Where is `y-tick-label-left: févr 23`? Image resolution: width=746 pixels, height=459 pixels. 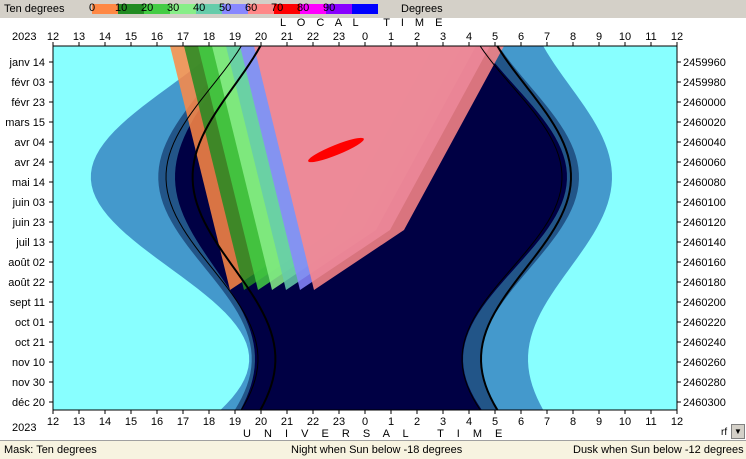
y-tick-label-left: févr 23 is located at coordinates (28, 103).